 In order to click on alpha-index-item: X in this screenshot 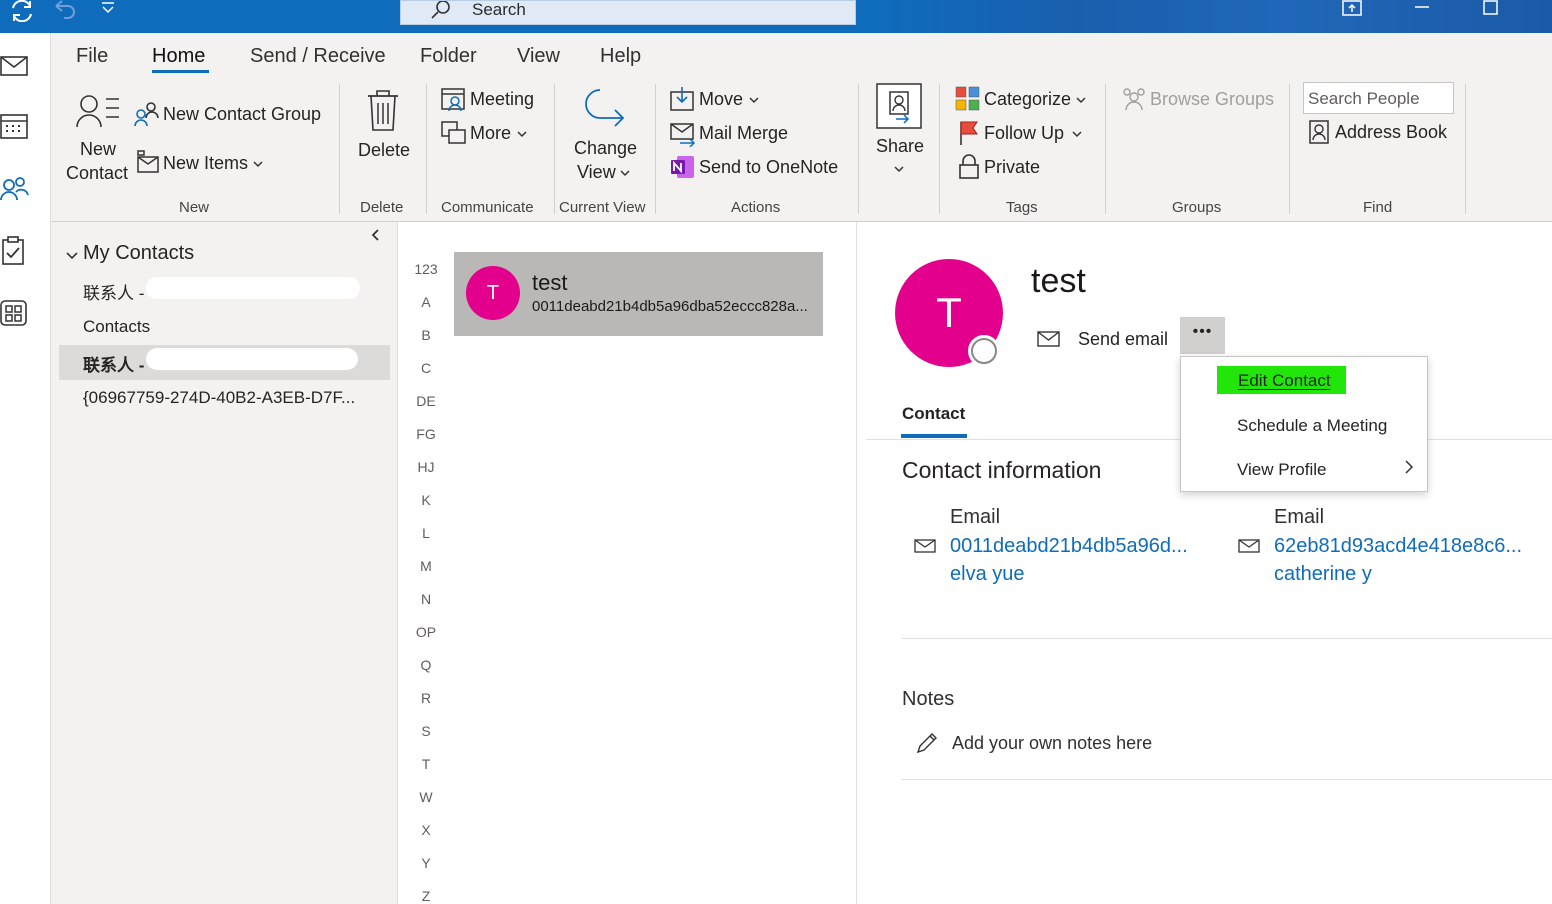, I will do `click(426, 830)`.